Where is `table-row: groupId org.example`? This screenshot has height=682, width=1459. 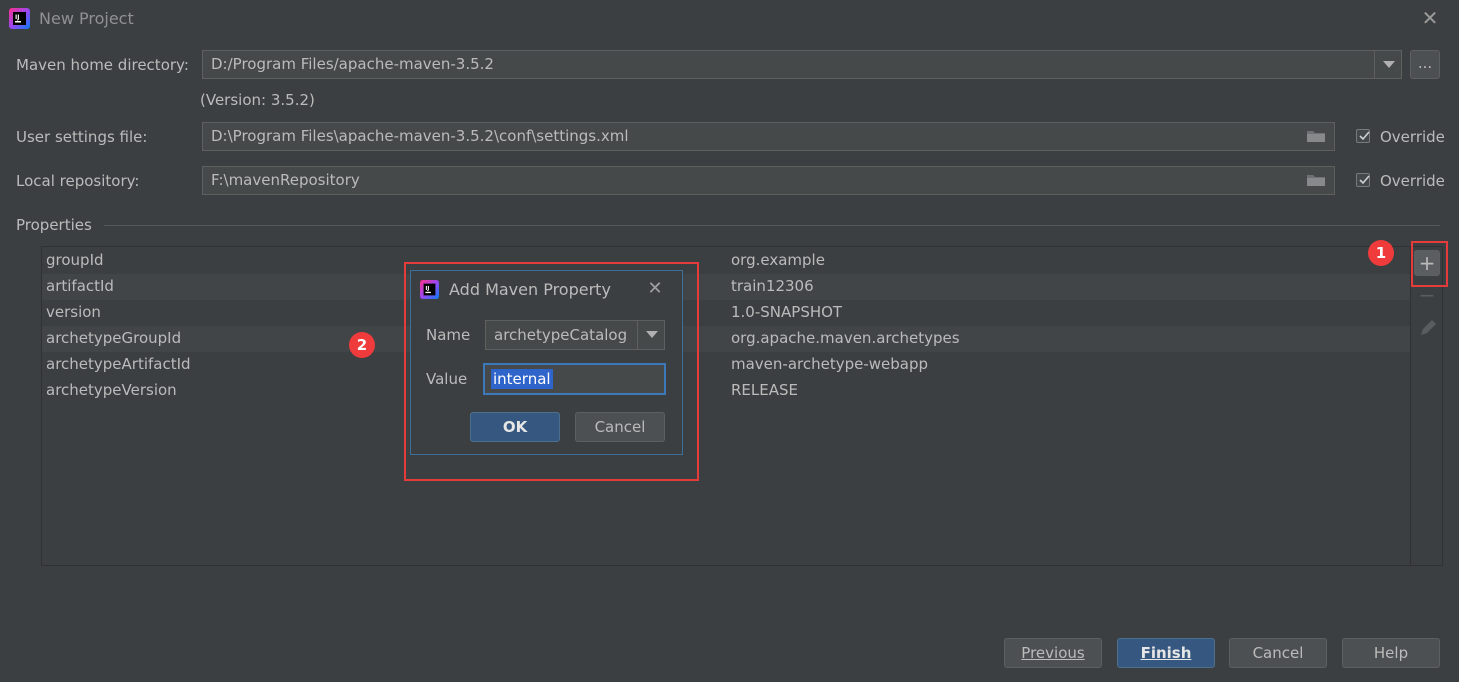
table-row: groupId org.example is located at coordinates (726, 261).